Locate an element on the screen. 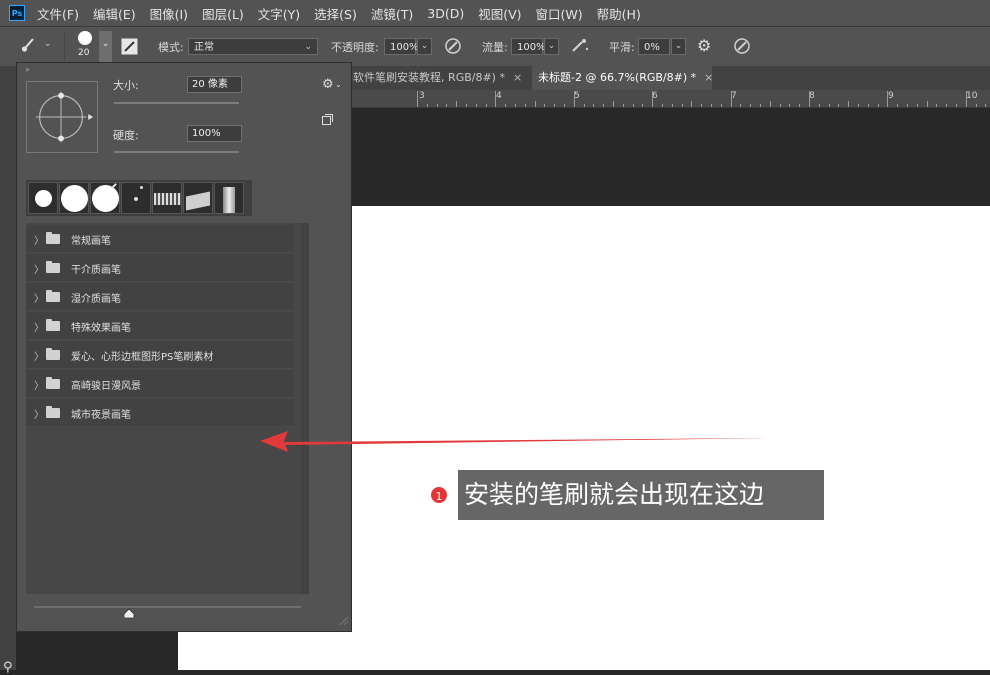 The height and width of the screenshot is (675, 990). annotation-badge: 1 is located at coordinates (439, 495).